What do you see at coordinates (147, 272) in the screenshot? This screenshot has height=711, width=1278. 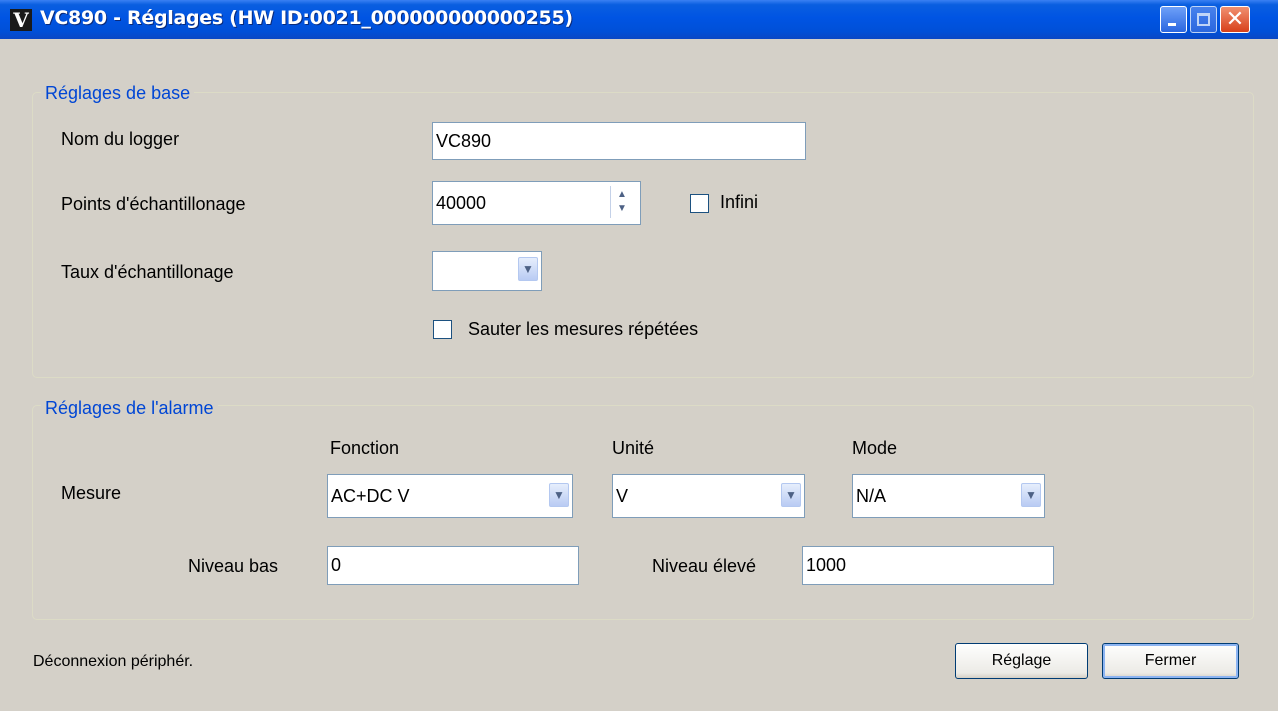 I see `sample-rate-label: Taux d'échantillonage` at bounding box center [147, 272].